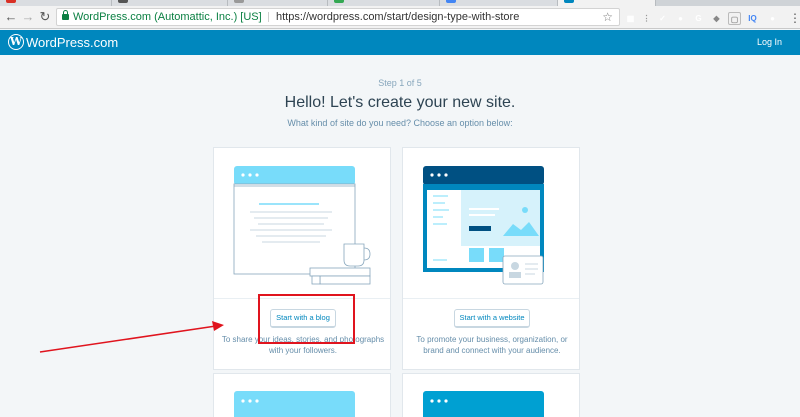  Describe the element at coordinates (734, 18) in the screenshot. I see `frame-extension-icon: ▢` at that location.